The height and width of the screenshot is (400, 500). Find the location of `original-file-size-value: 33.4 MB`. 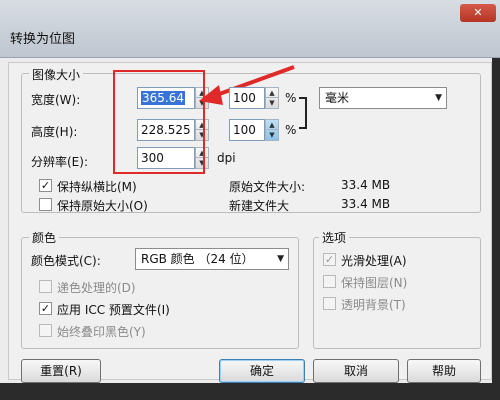

original-file-size-value: 33.4 MB is located at coordinates (366, 185).